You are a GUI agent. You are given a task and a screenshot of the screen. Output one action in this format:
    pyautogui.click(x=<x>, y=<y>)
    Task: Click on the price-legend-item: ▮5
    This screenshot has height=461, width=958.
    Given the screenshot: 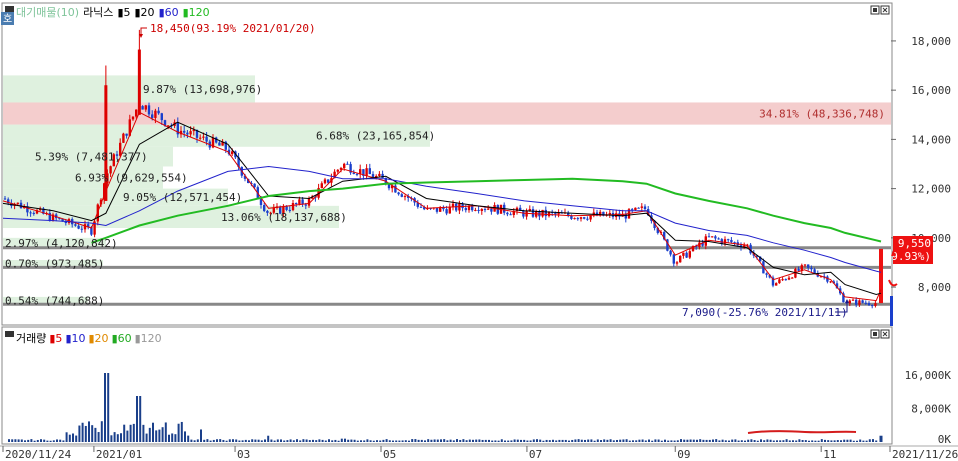 What is the action you would take?
    pyautogui.click(x=123, y=12)
    